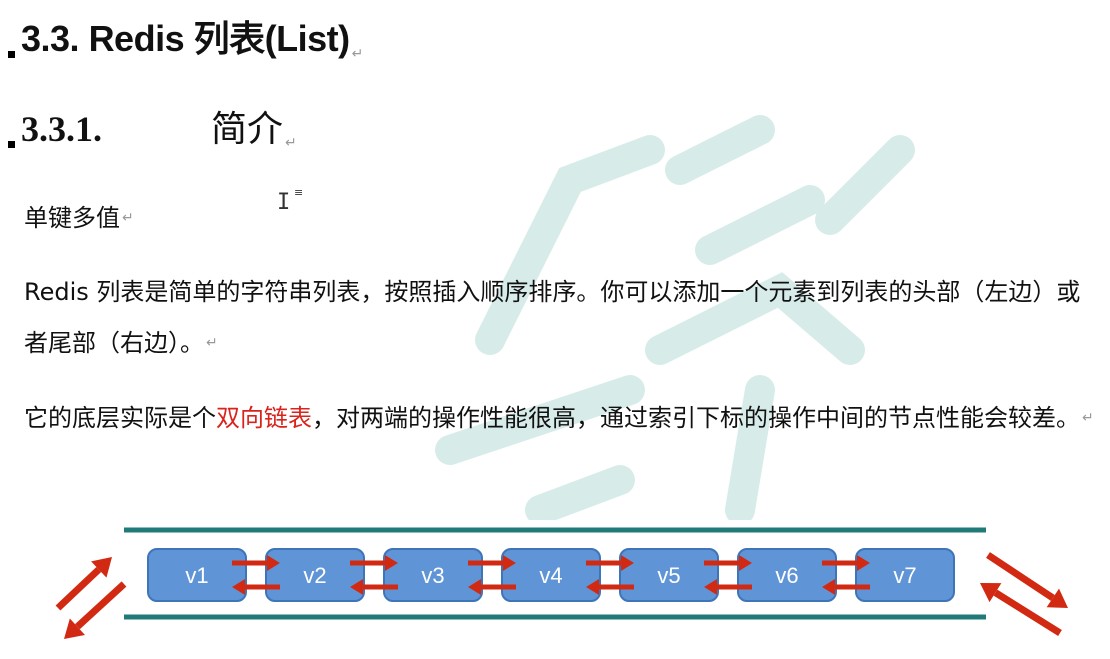 The height and width of the screenshot is (659, 1110). What do you see at coordinates (559, 218) in the screenshot?
I see `paragraph-single-key: 单键多值 ↵` at bounding box center [559, 218].